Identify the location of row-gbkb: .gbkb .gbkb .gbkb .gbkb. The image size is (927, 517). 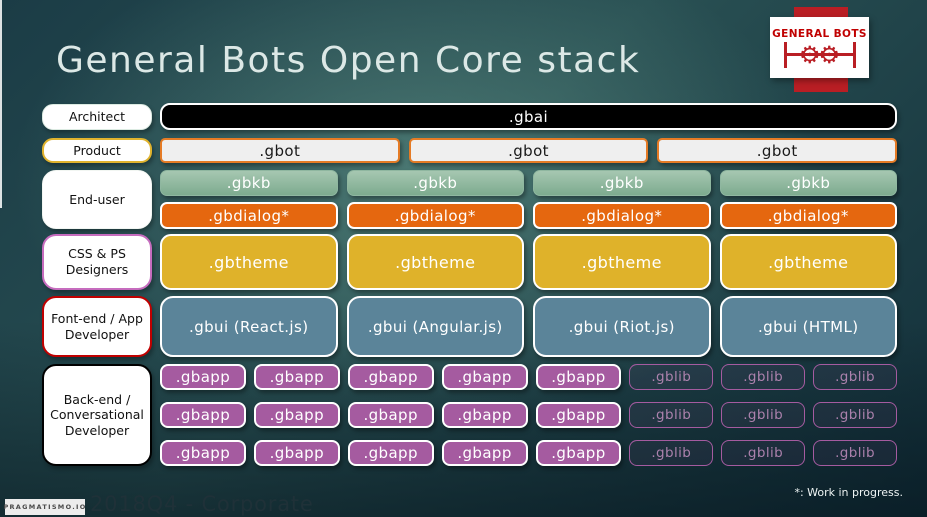
(528, 183).